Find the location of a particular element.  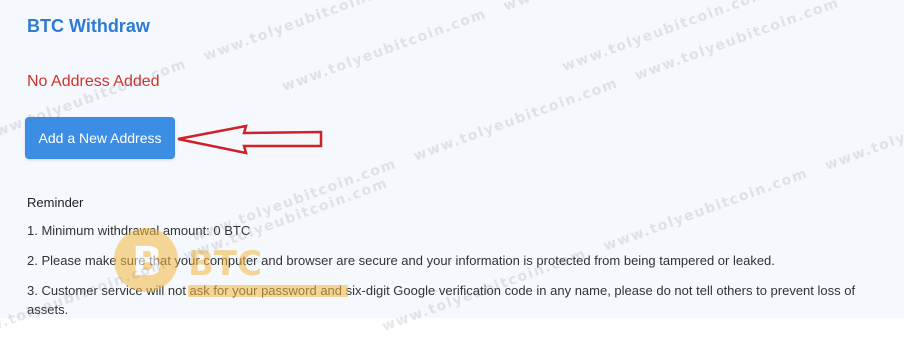

arrow-annotation-icon is located at coordinates (250, 139).